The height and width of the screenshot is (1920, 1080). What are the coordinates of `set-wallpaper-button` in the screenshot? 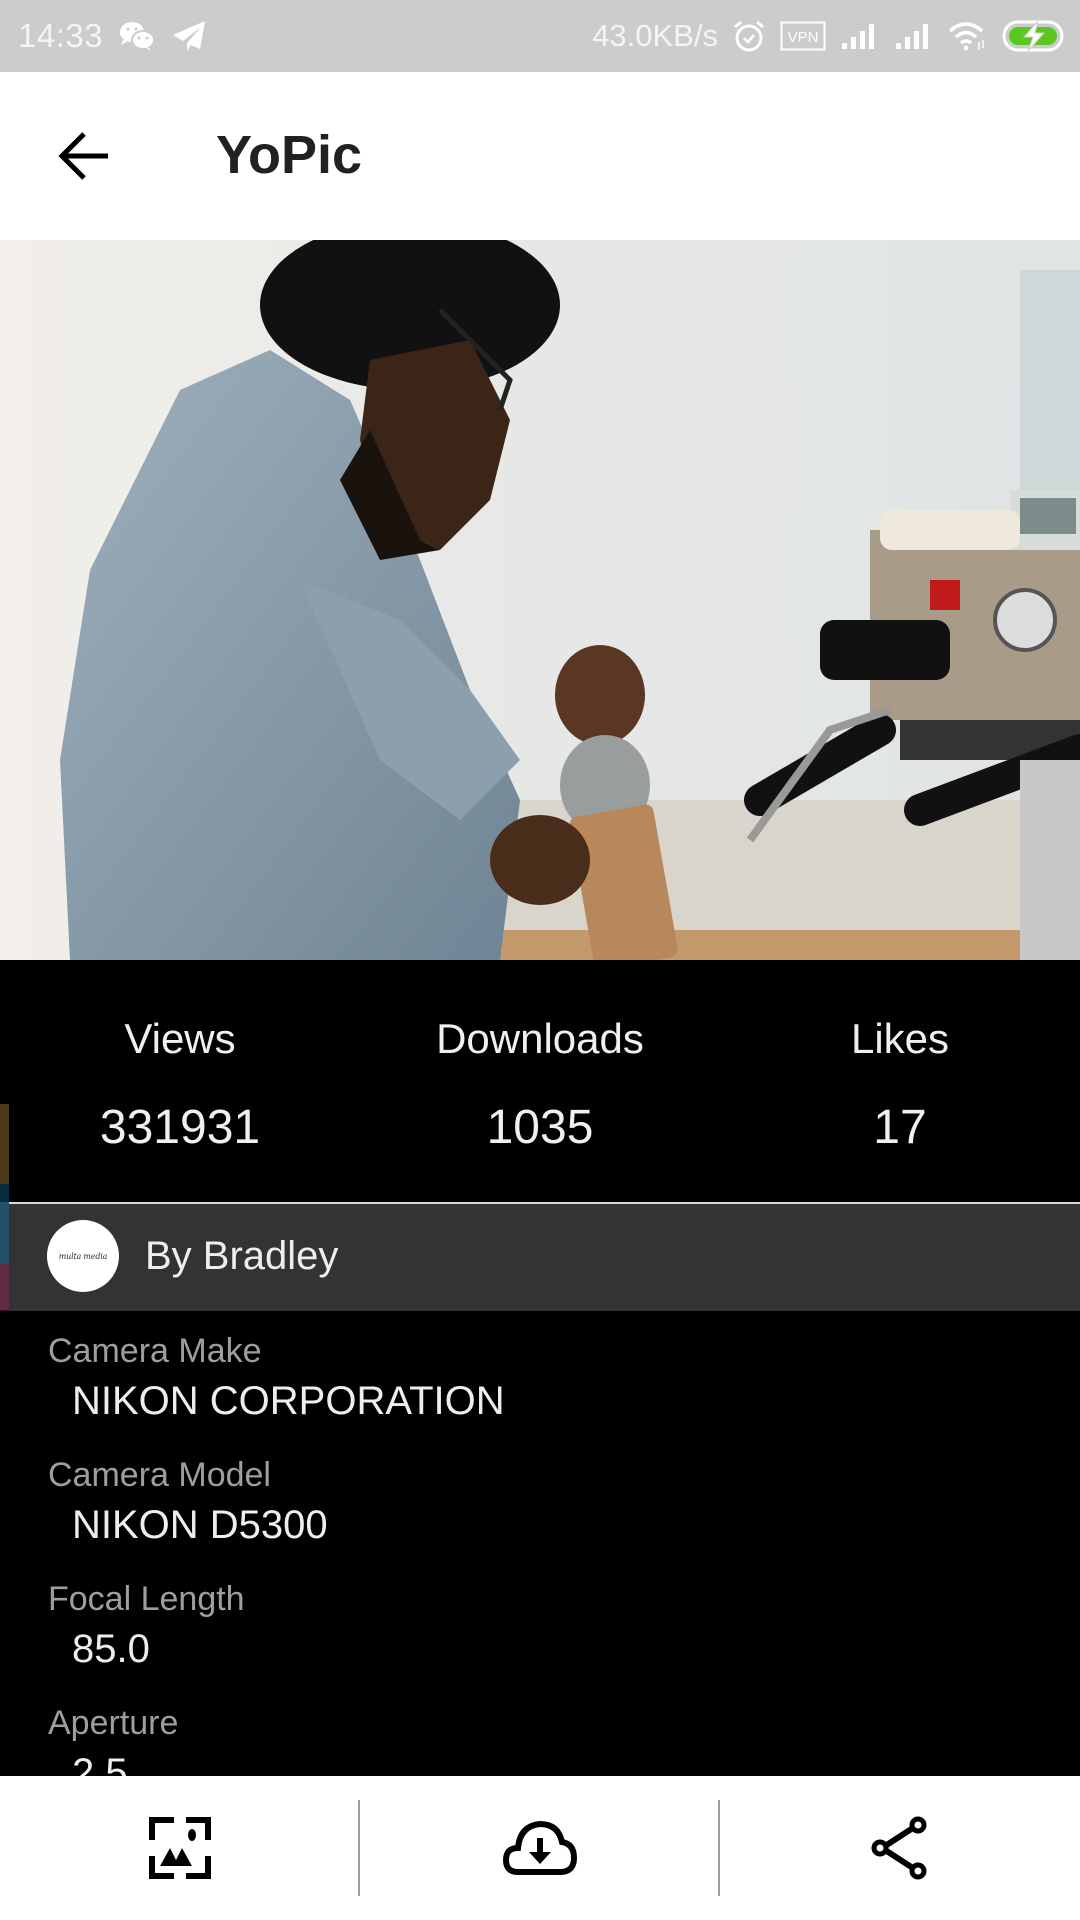 It's located at (180, 1848).